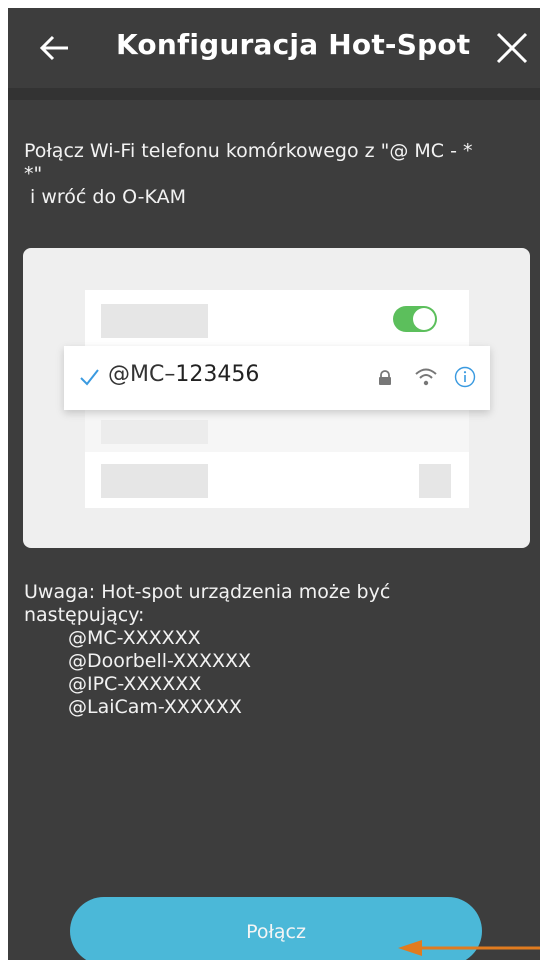  I want to click on close-icon, so click(512, 48).